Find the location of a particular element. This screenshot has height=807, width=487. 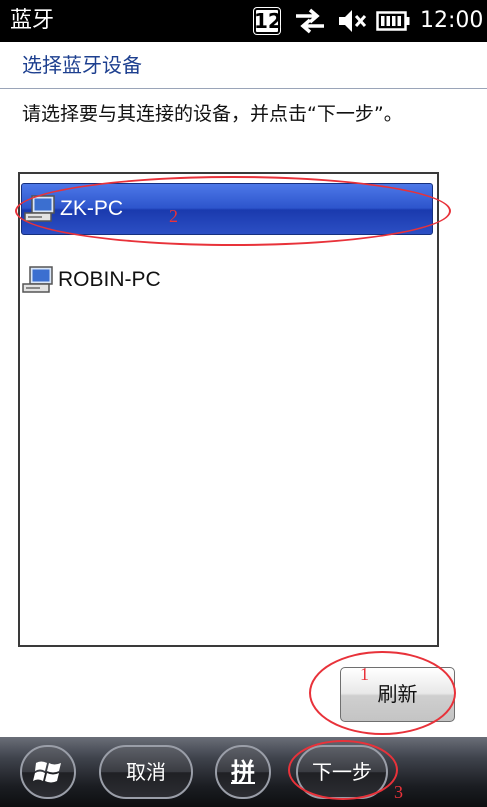

cancel-button: 取消 is located at coordinates (146, 772).